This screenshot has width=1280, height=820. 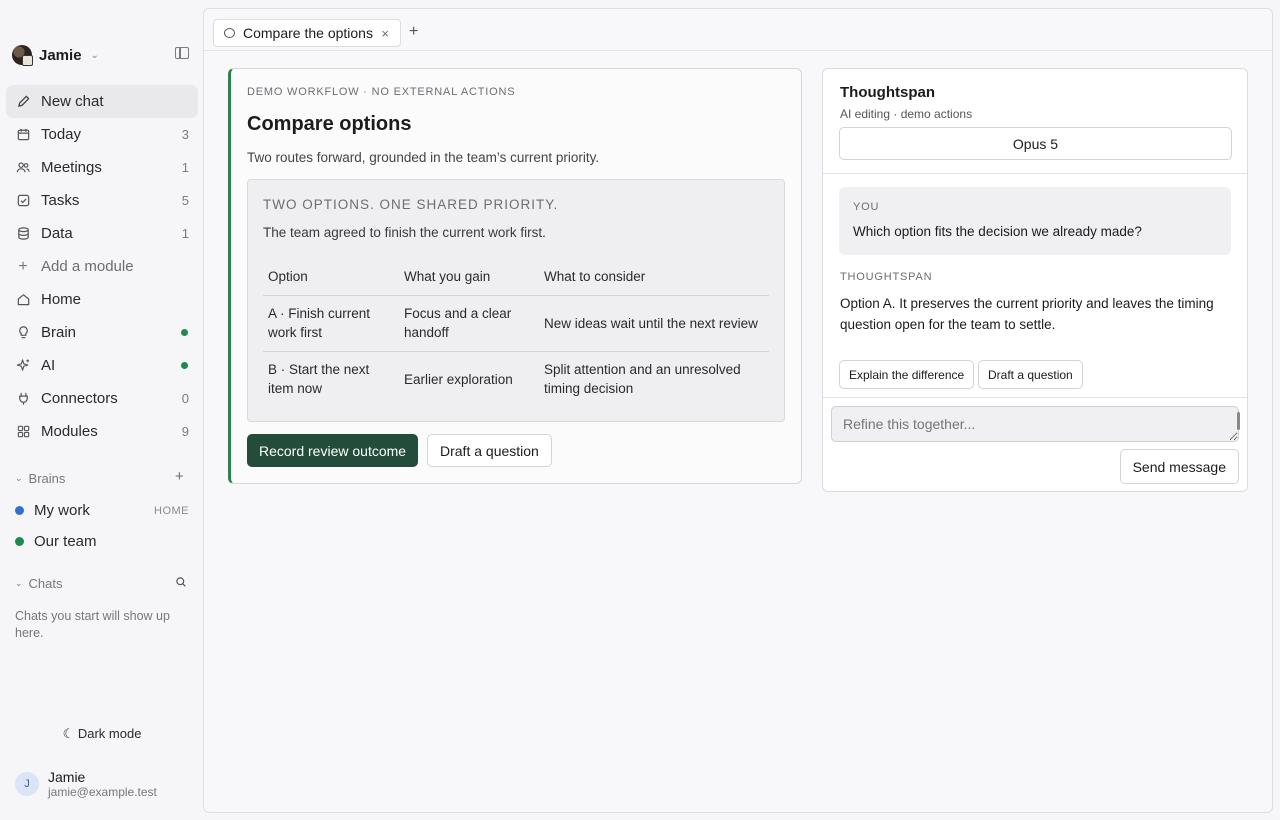 I want to click on account-switcher: Jamie ⌄, so click(x=55, y=55).